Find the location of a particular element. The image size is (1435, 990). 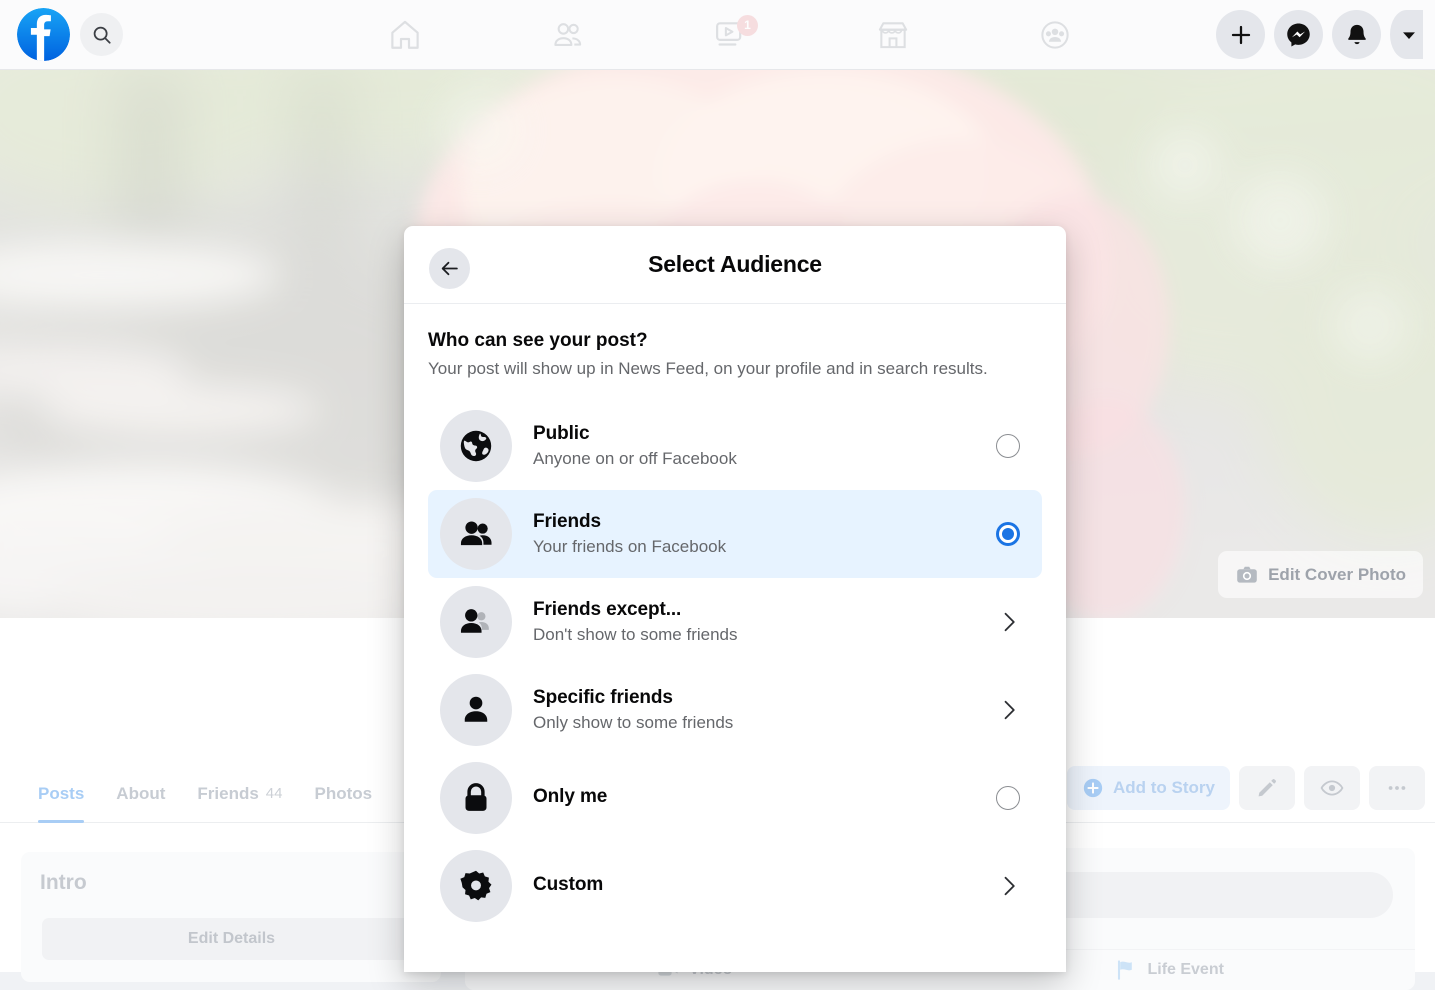

option-desc-public: Anyone on or off Facebook is located at coordinates (635, 459).